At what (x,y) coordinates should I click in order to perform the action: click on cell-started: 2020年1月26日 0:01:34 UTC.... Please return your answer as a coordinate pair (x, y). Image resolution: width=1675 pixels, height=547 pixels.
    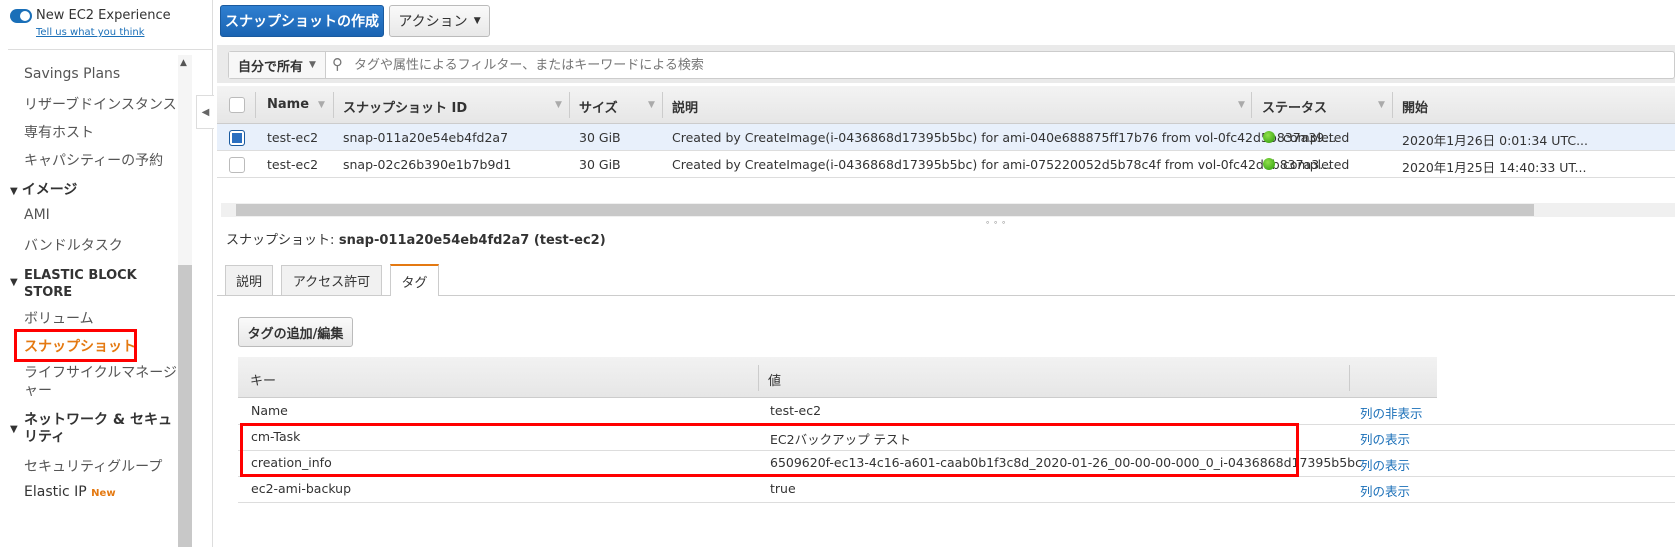
    Looking at the image, I should click on (1495, 140).